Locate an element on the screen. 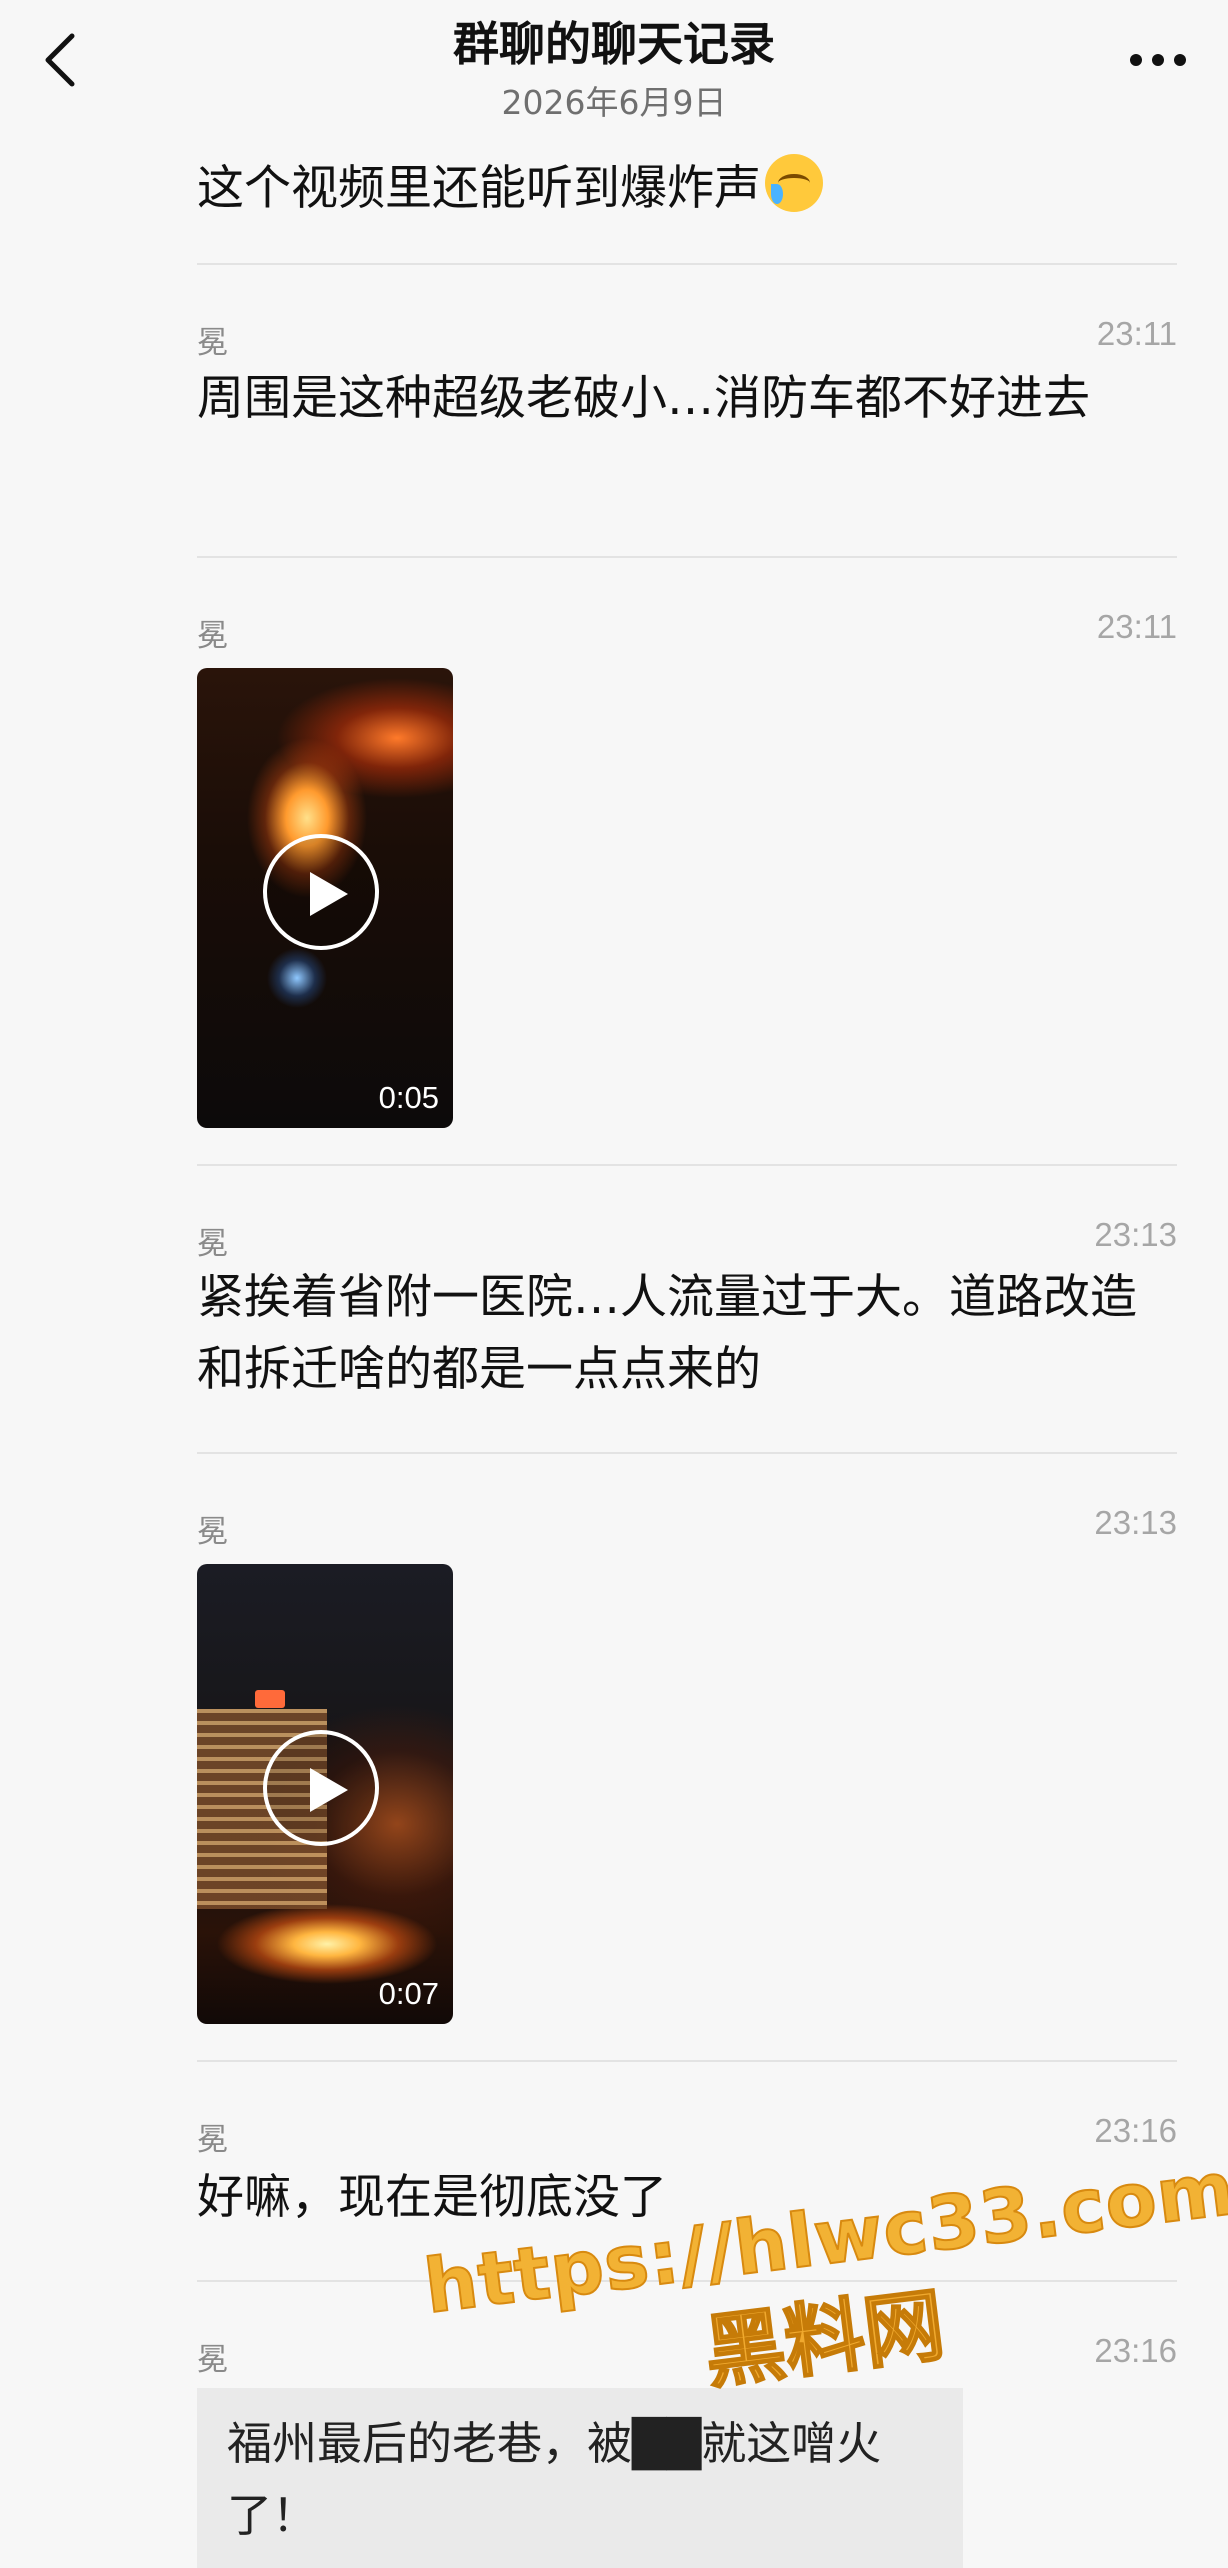  message-text: 紧挨着省附一医院…人流量过于大。道路改造和拆迁啥的都是一点点来的 is located at coordinates (667, 1333).